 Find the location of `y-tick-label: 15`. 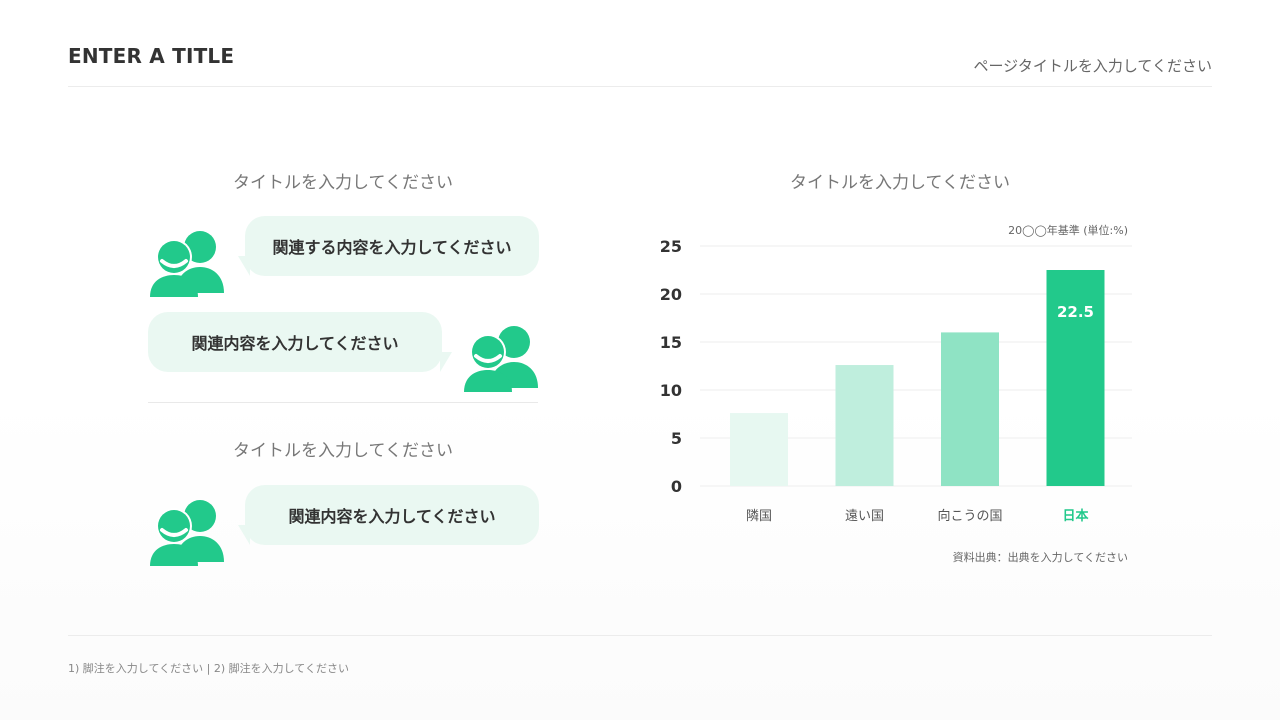

y-tick-label: 15 is located at coordinates (671, 342).